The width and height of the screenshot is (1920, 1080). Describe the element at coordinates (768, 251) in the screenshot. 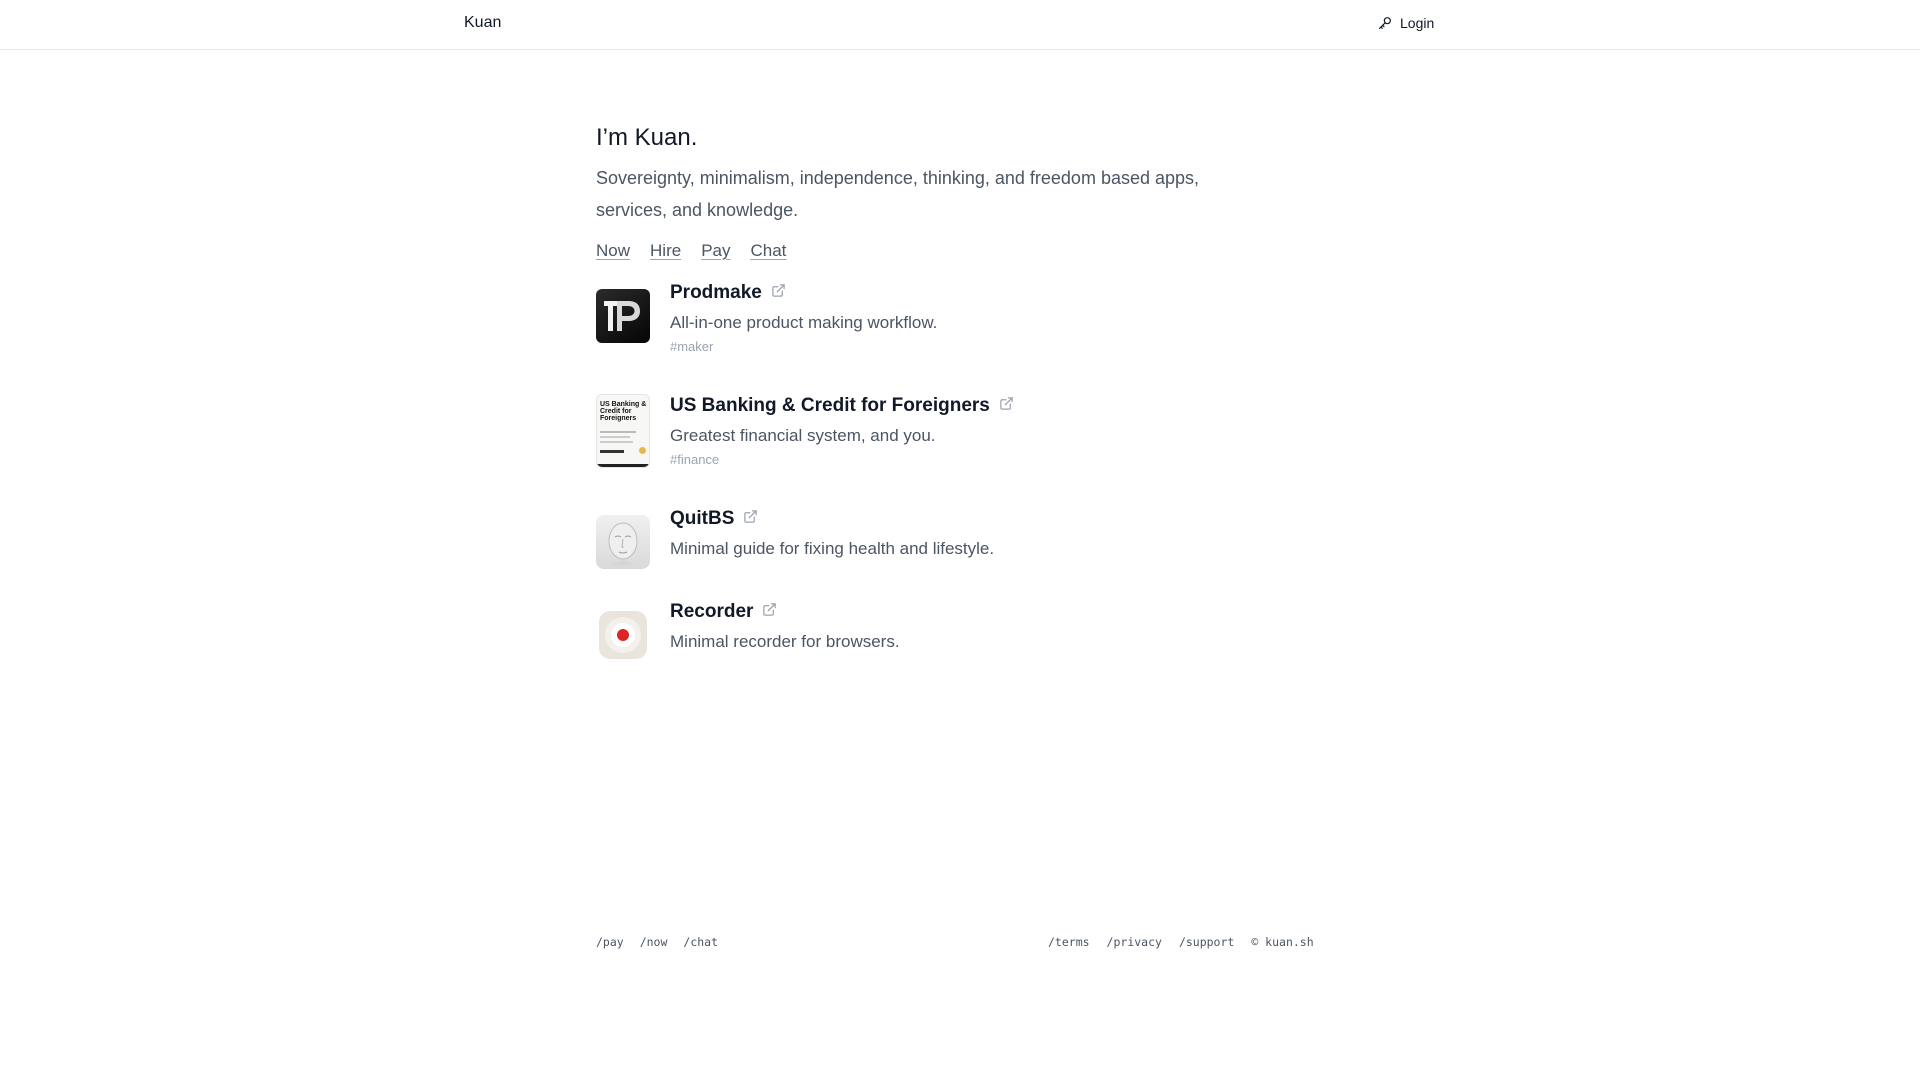

I see `link-chat: Chat` at that location.